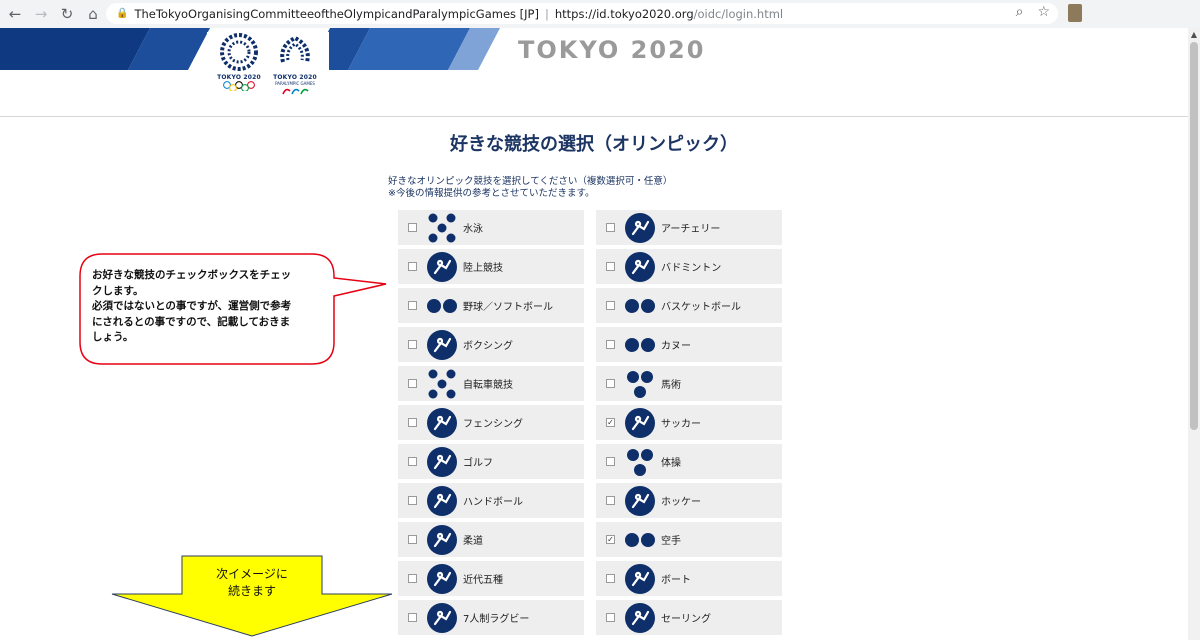  I want to click on sport-label: ホッケー, so click(681, 502).